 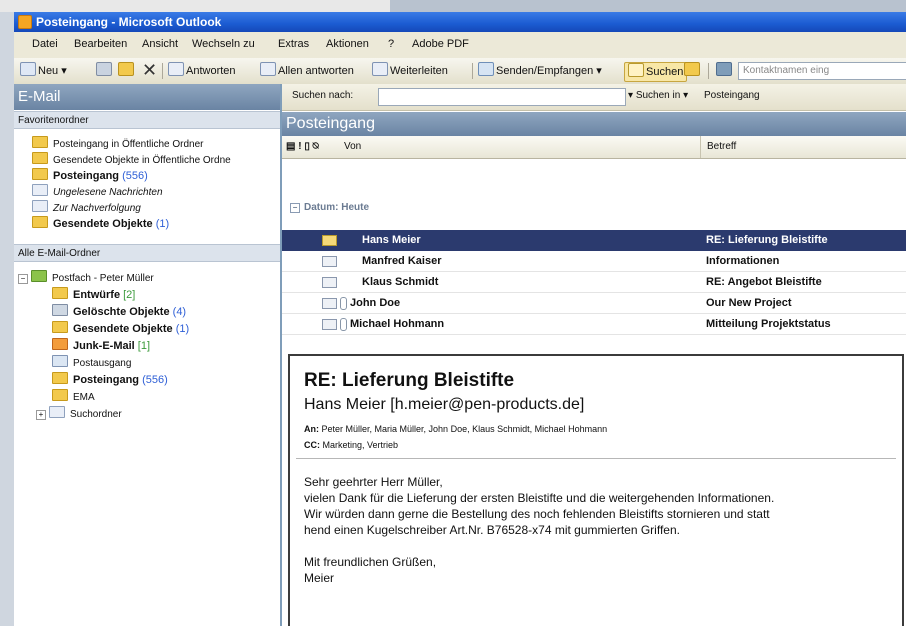 What do you see at coordinates (45, 44) in the screenshot?
I see `menu-datei: Datei` at bounding box center [45, 44].